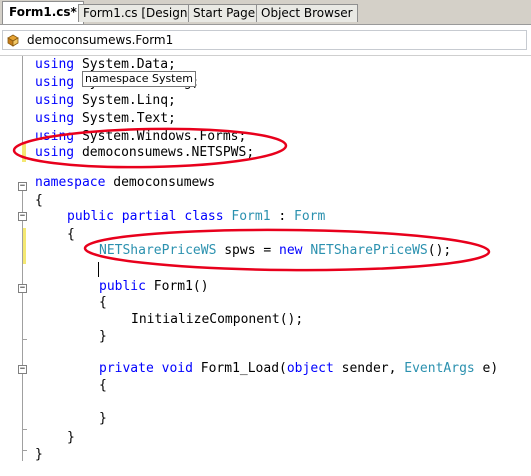  What do you see at coordinates (139, 79) in the screenshot?
I see `quickinfo-tooltip: namespace System` at bounding box center [139, 79].